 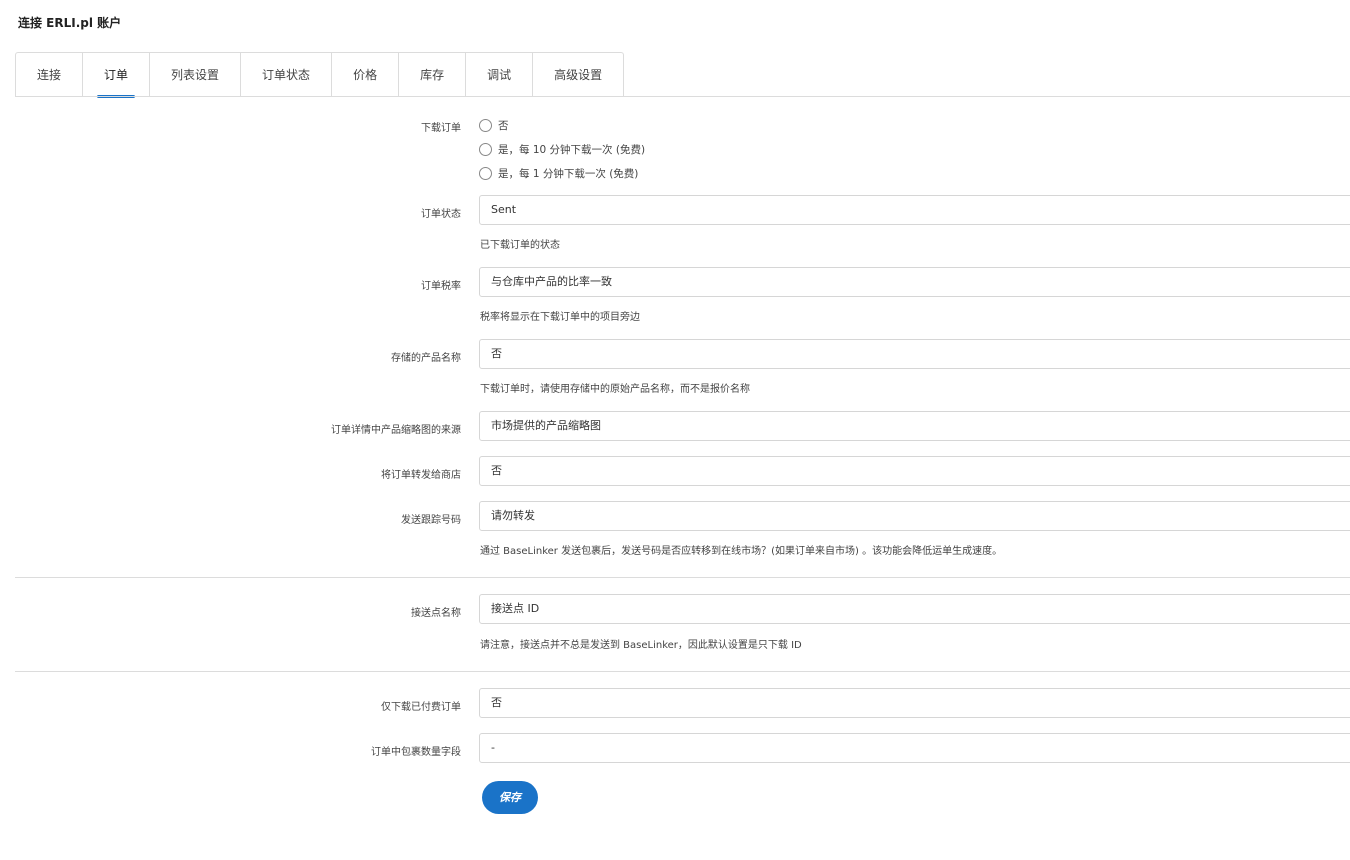 I want to click on download-orders-label: 下载订单, so click(x=441, y=128).